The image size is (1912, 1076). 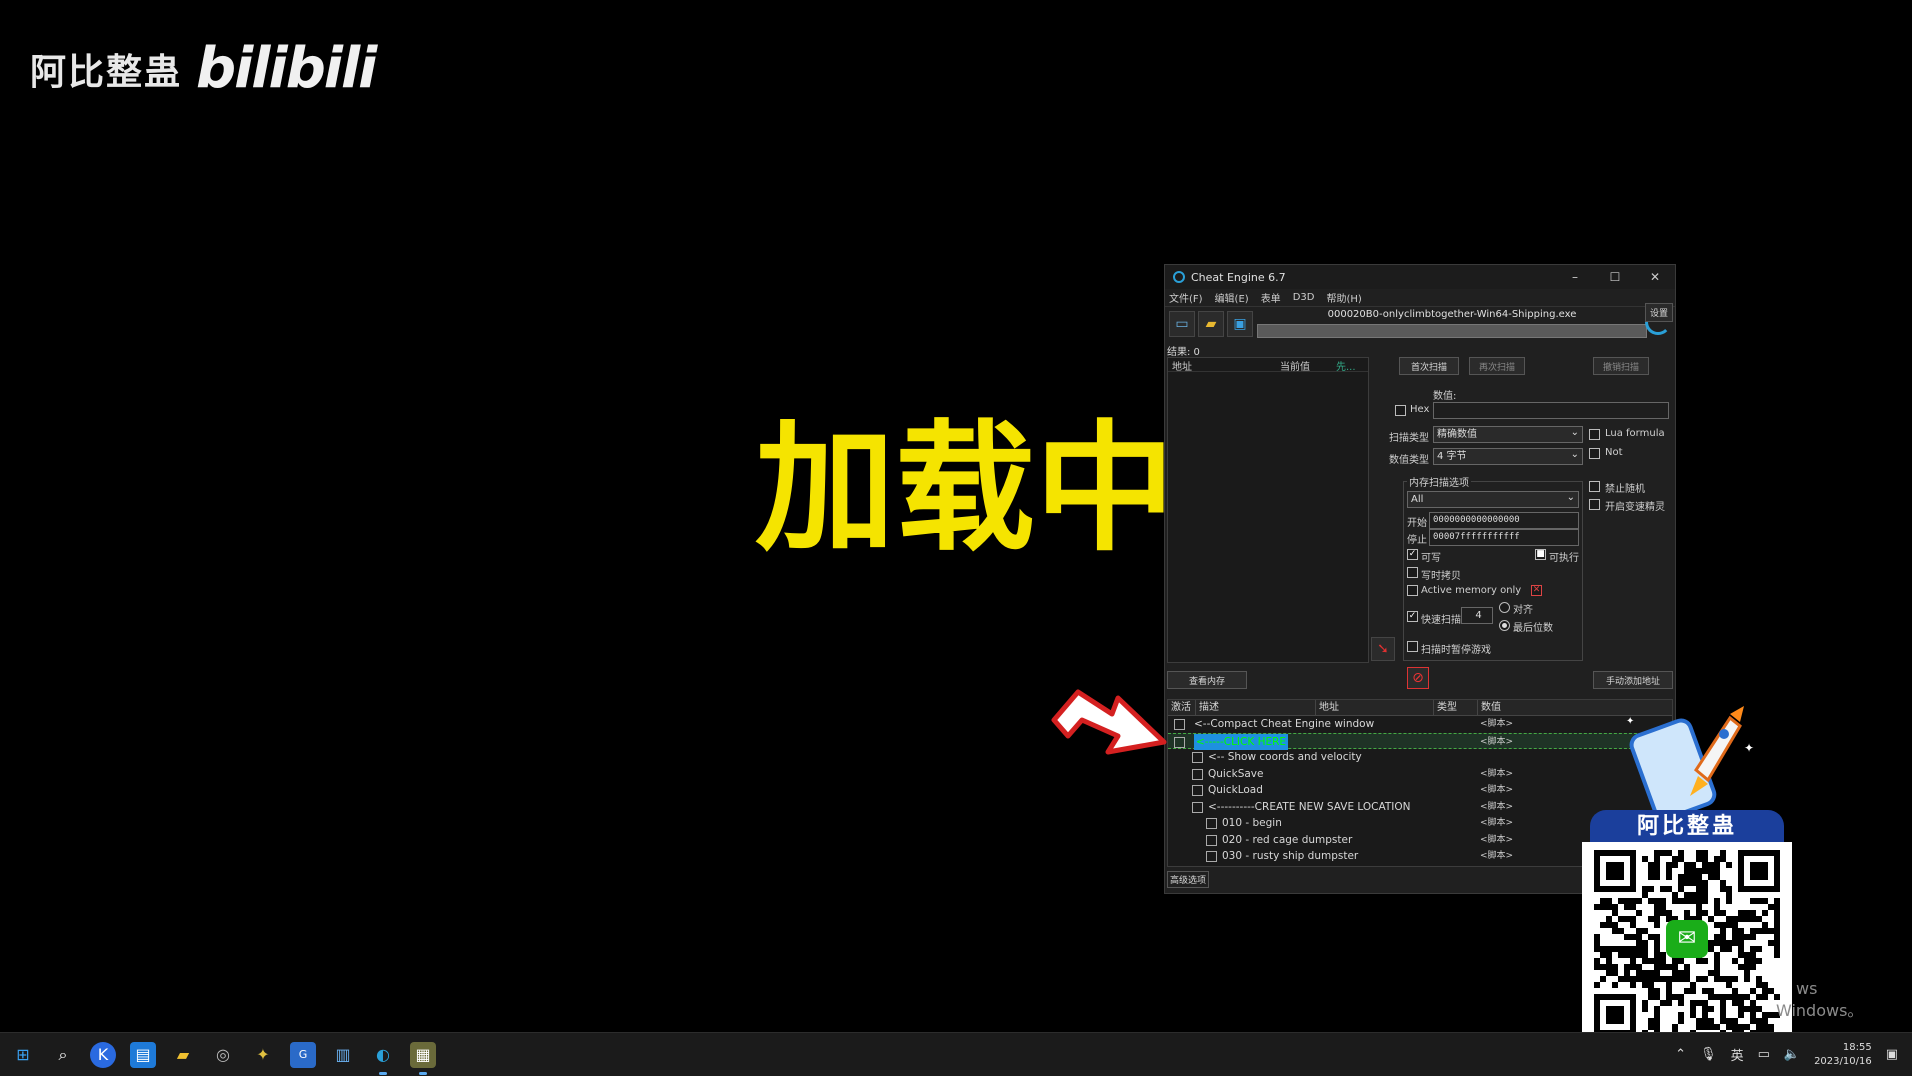 What do you see at coordinates (1533, 628) in the screenshot?
I see `last-digits-label: 最后位数` at bounding box center [1533, 628].